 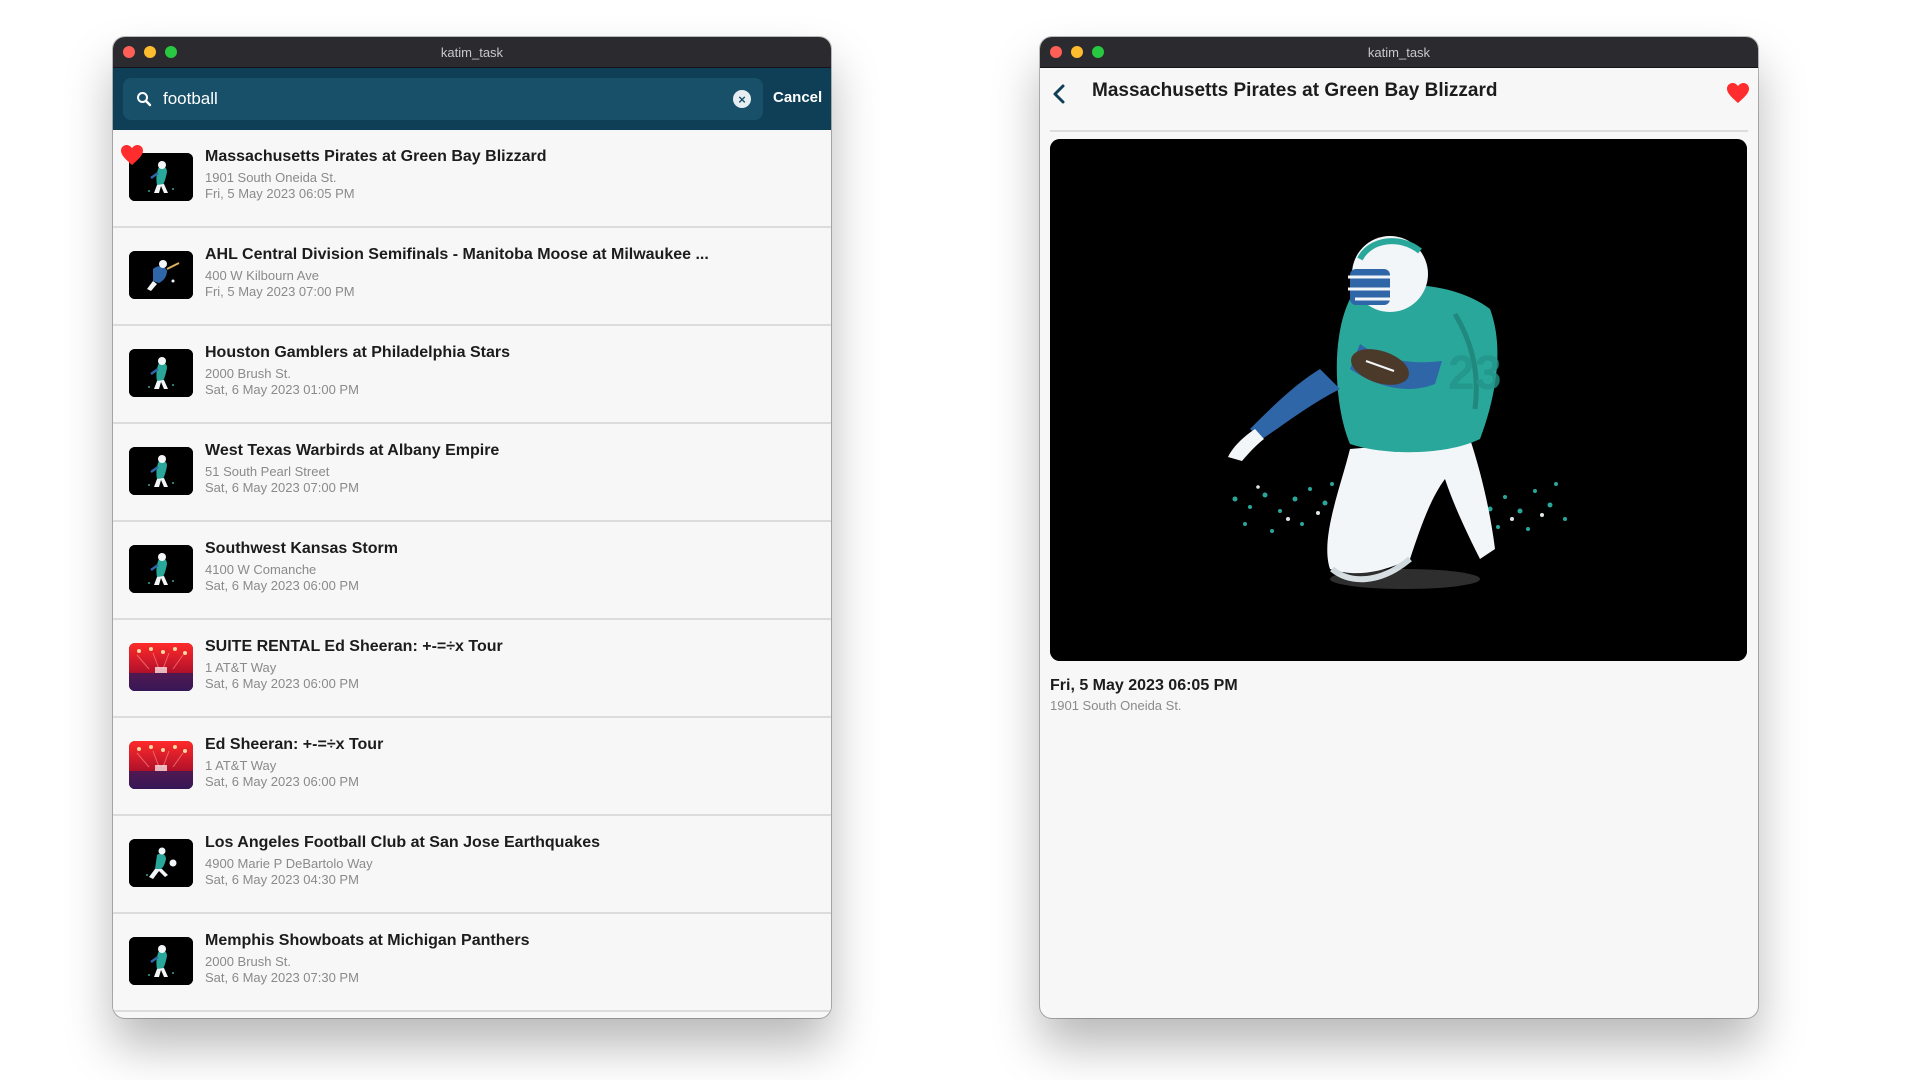 I want to click on event-address: 4900 Marie P DeBartolo Way, so click(x=289, y=863).